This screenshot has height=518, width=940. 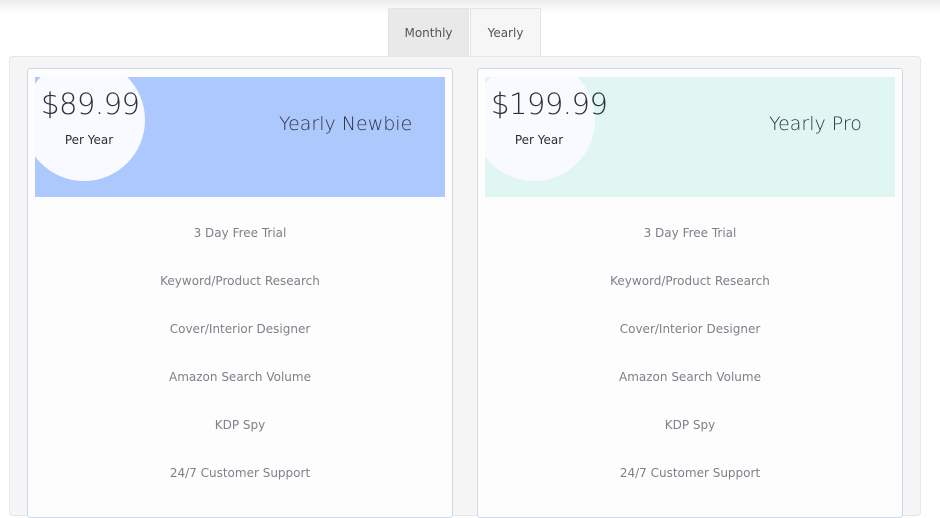 What do you see at coordinates (549, 104) in the screenshot?
I see `plan-price: $199.99` at bounding box center [549, 104].